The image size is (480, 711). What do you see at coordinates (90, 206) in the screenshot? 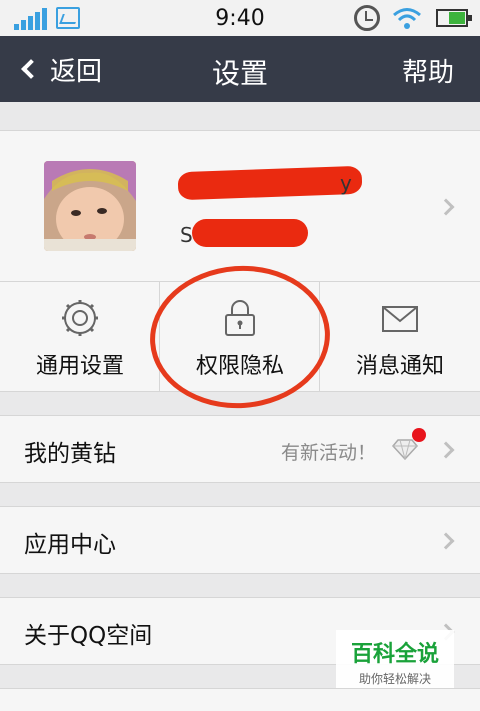
I see `avatar` at bounding box center [90, 206].